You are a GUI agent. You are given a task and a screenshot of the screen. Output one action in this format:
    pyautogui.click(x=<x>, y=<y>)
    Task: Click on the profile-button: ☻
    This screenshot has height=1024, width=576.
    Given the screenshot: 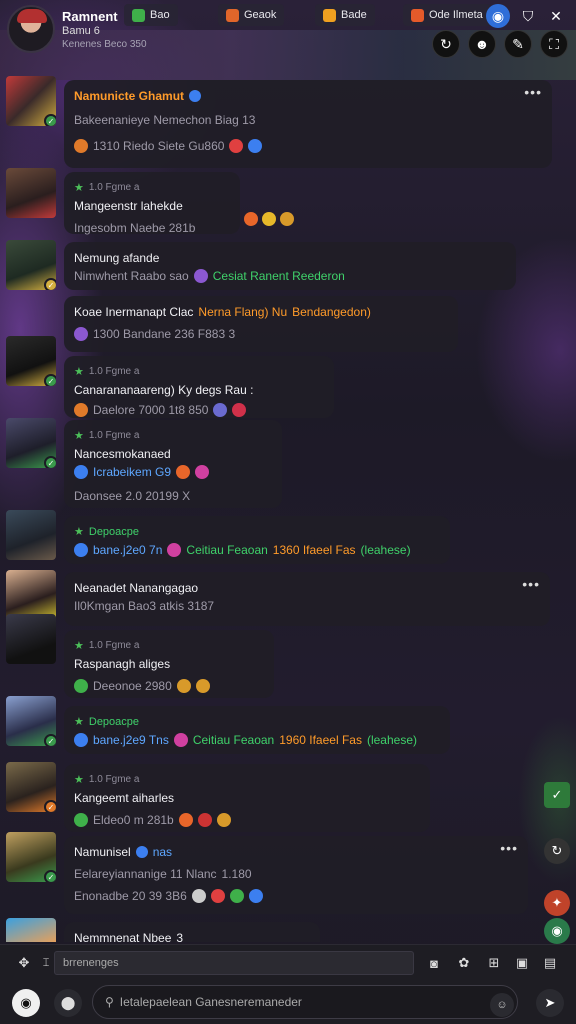 What is the action you would take?
    pyautogui.click(x=482, y=44)
    